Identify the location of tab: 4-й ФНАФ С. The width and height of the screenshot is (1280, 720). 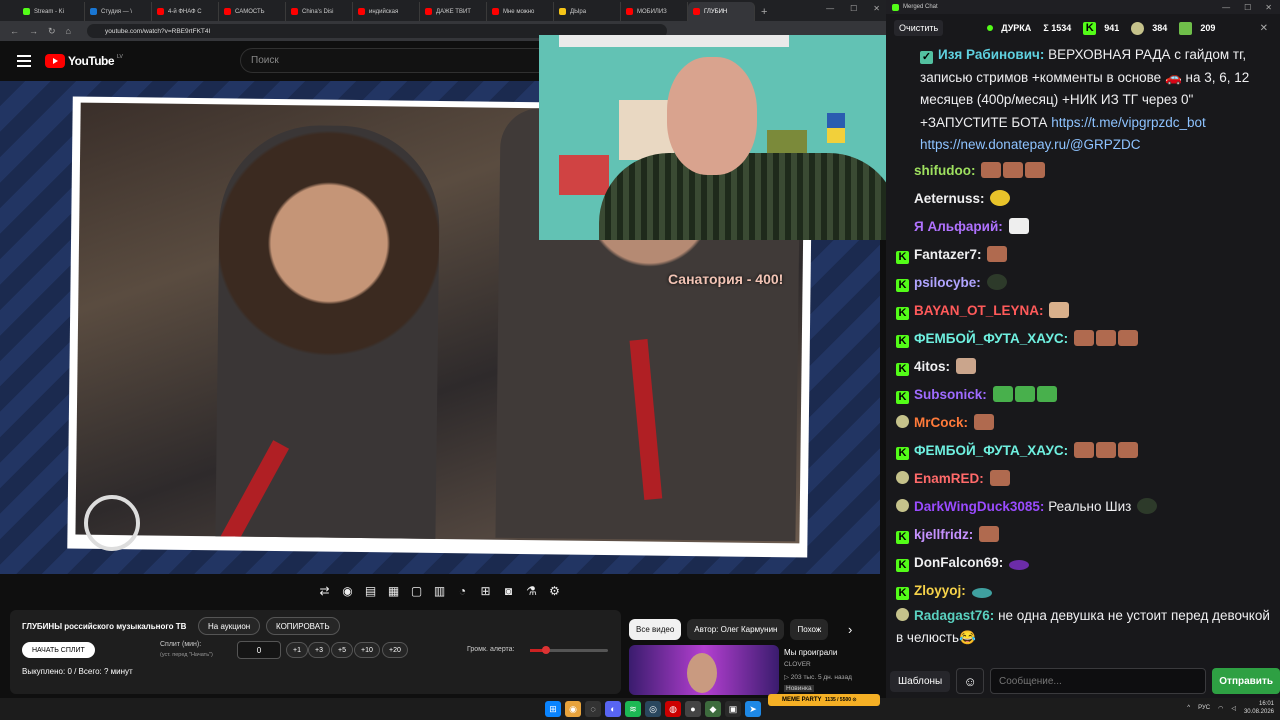
(185, 11).